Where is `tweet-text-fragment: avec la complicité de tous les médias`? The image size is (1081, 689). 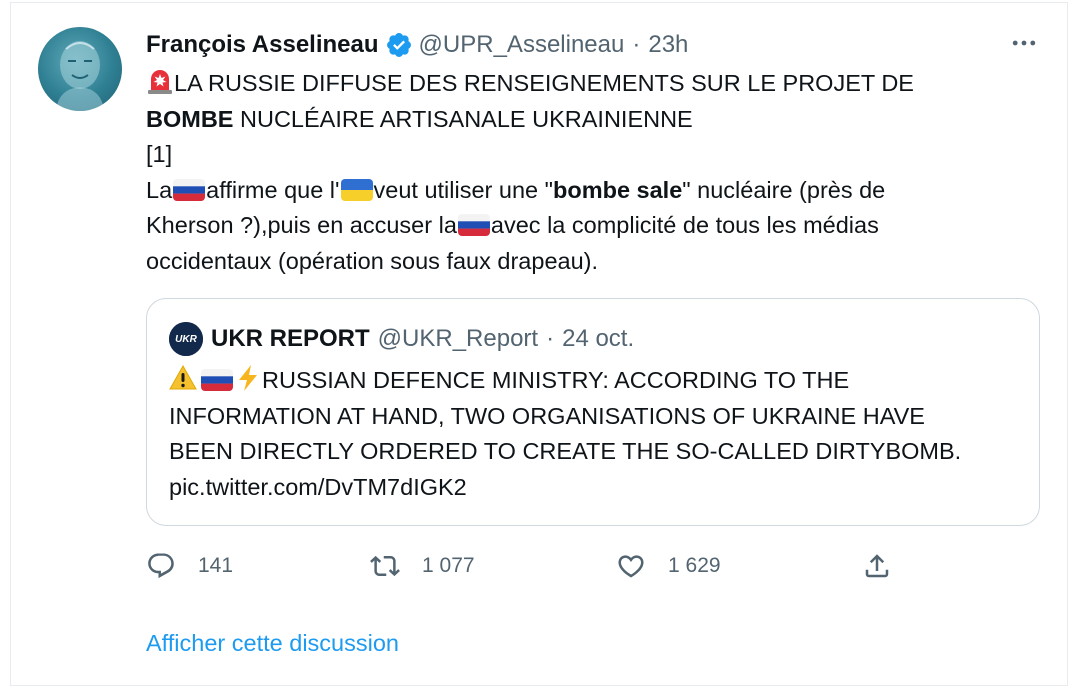
tweet-text-fragment: avec la complicité de tous les médias is located at coordinates (684, 225).